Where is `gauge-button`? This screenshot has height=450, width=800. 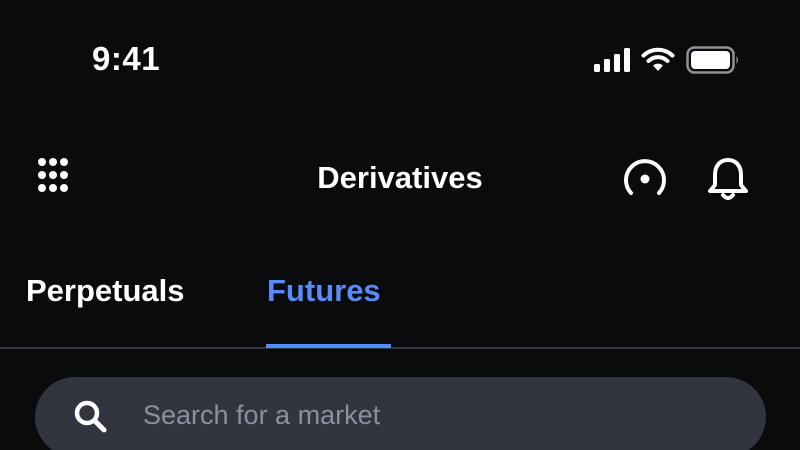 gauge-button is located at coordinates (645, 179).